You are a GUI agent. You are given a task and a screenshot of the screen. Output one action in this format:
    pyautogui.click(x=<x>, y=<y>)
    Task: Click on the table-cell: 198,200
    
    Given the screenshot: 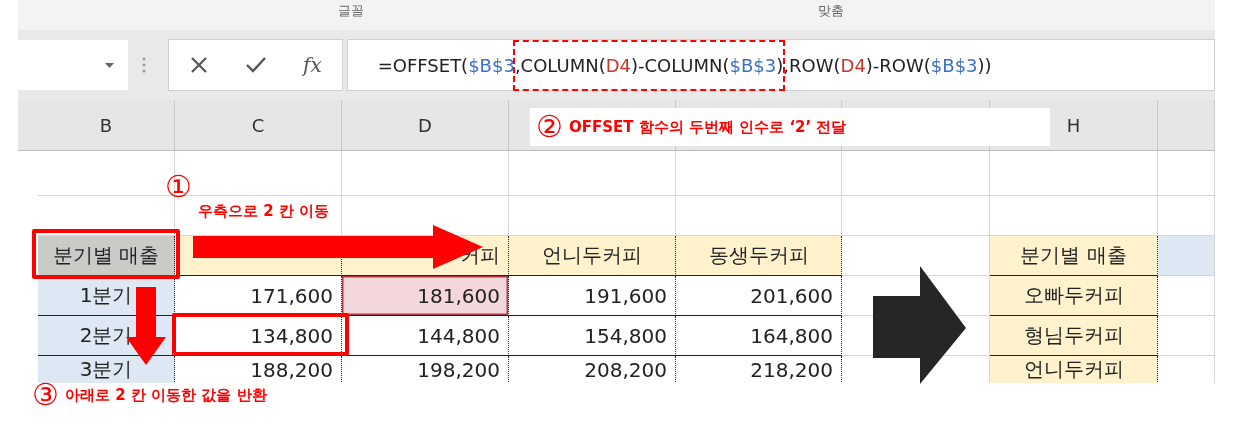 What is the action you would take?
    pyautogui.click(x=425, y=369)
    